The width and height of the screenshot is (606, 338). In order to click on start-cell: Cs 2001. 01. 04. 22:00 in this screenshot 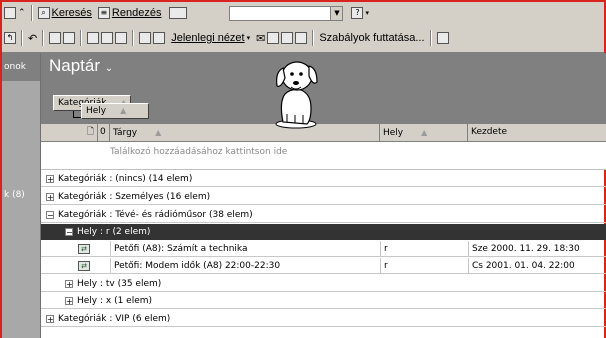, I will do `click(537, 266)`.